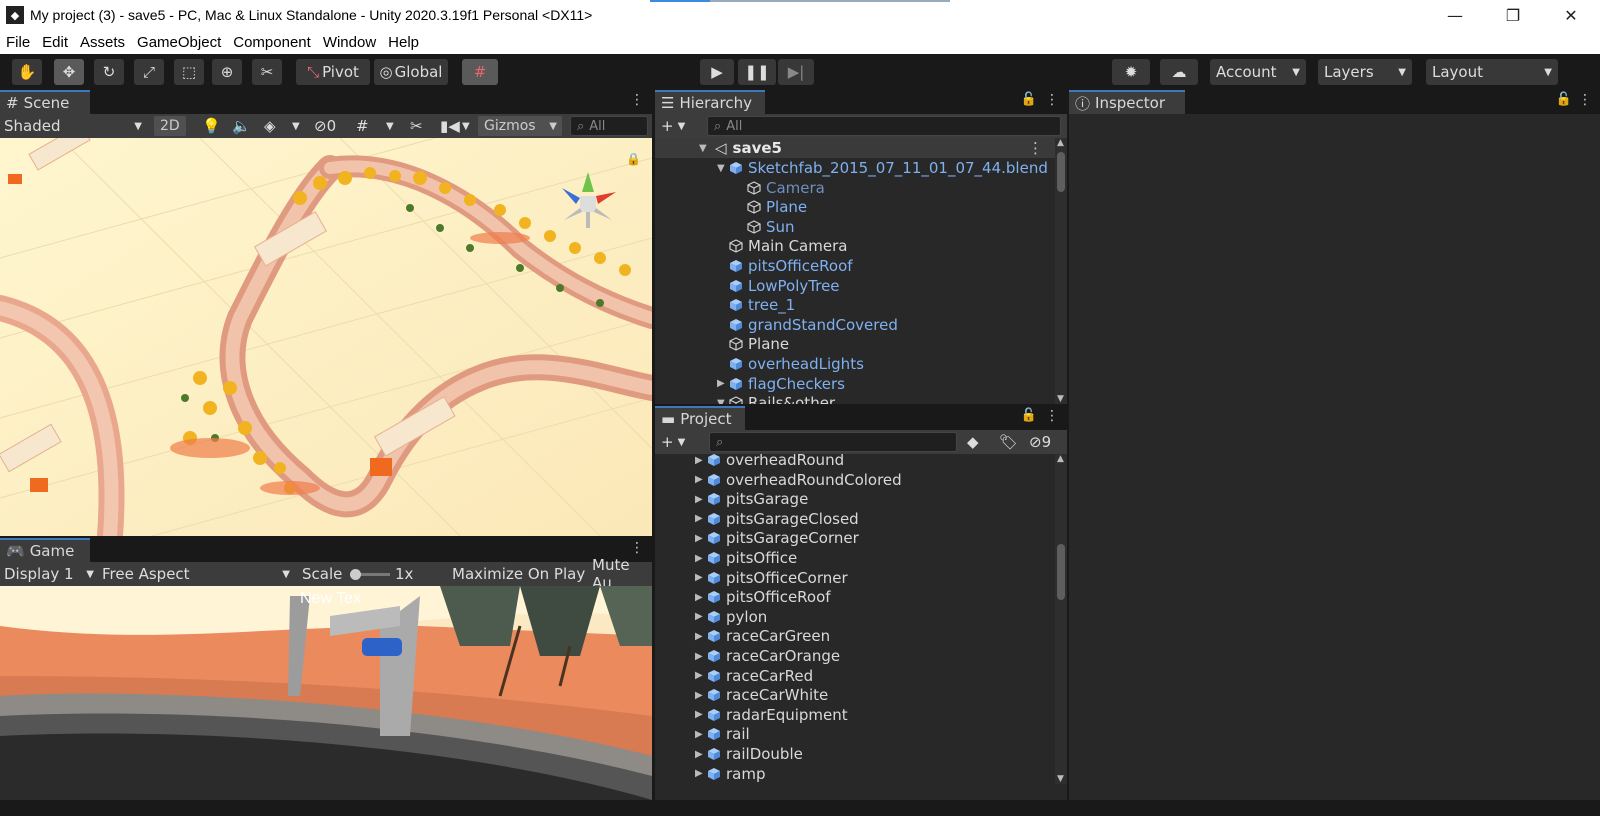 The height and width of the screenshot is (816, 1600). What do you see at coordinates (1040, 442) in the screenshot?
I see `hidden-packages-toggle: ⊘ 9` at bounding box center [1040, 442].